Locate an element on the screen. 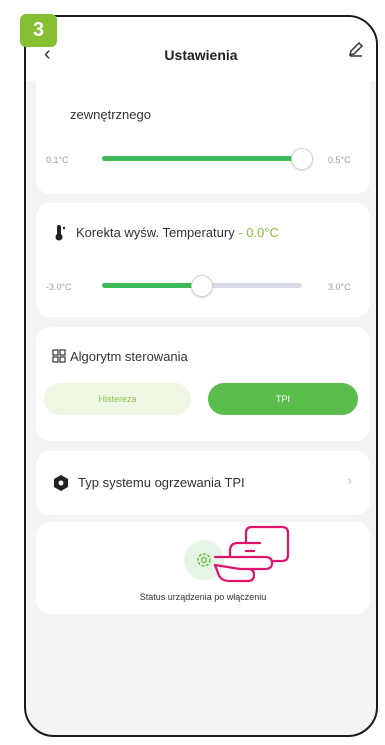 Image resolution: width=385 pixels, height=745 pixels. slider-min-label: -3.0°C is located at coordinates (59, 287).